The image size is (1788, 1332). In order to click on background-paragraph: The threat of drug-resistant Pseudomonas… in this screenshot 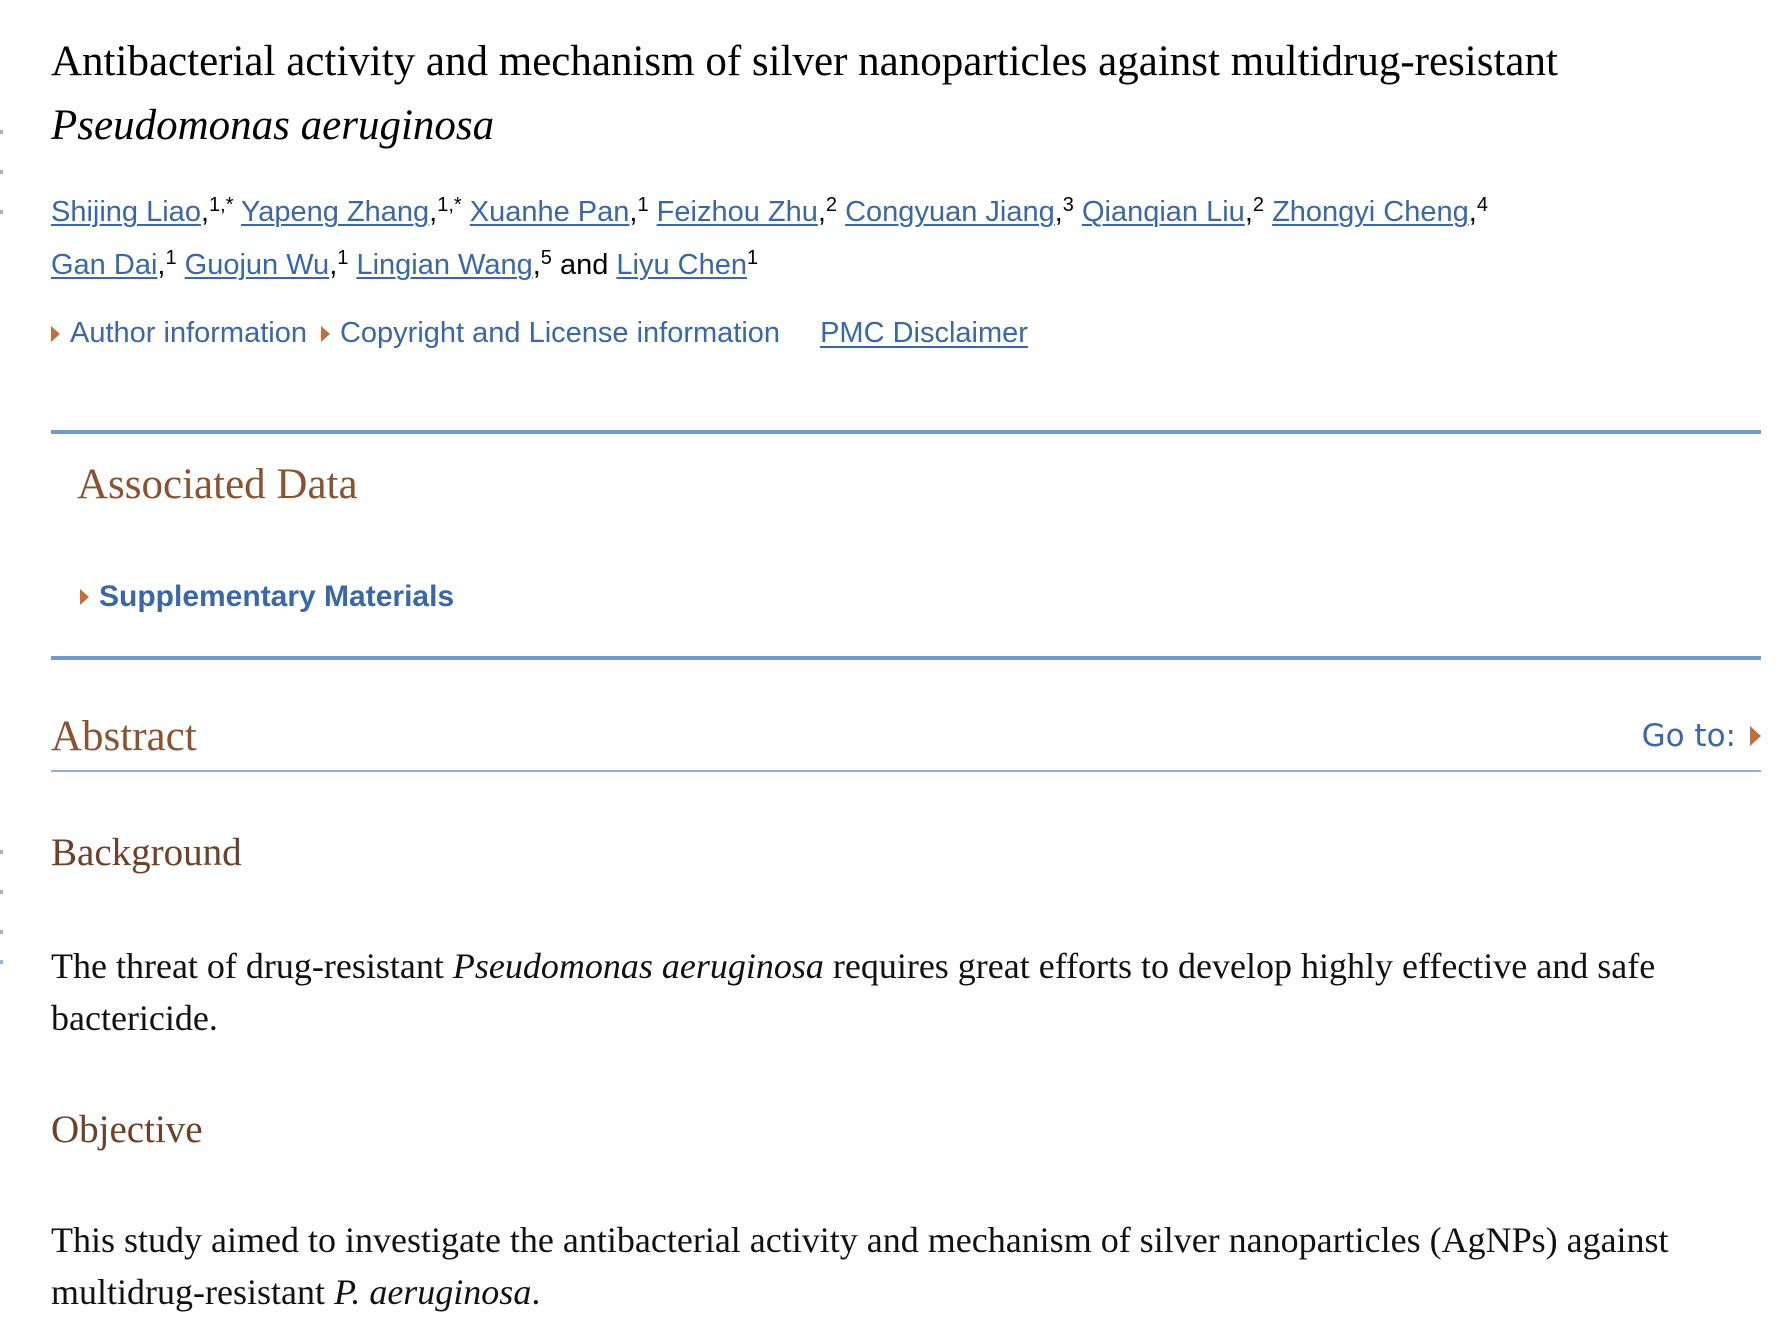, I will do `click(853, 992)`.